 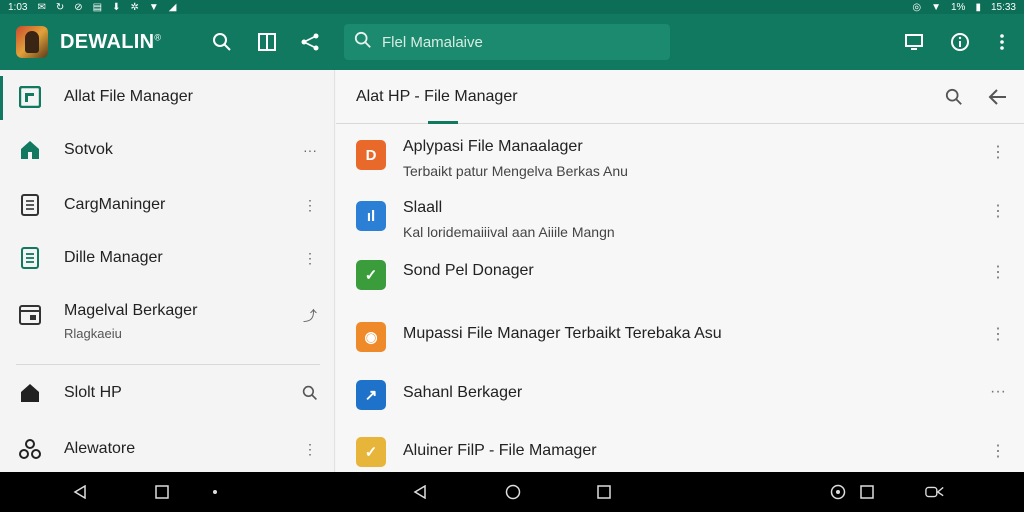 I want to click on list-item-subtitle: Kal loridemaiiival aan Aiiile Mangn, so click(x=509, y=232).